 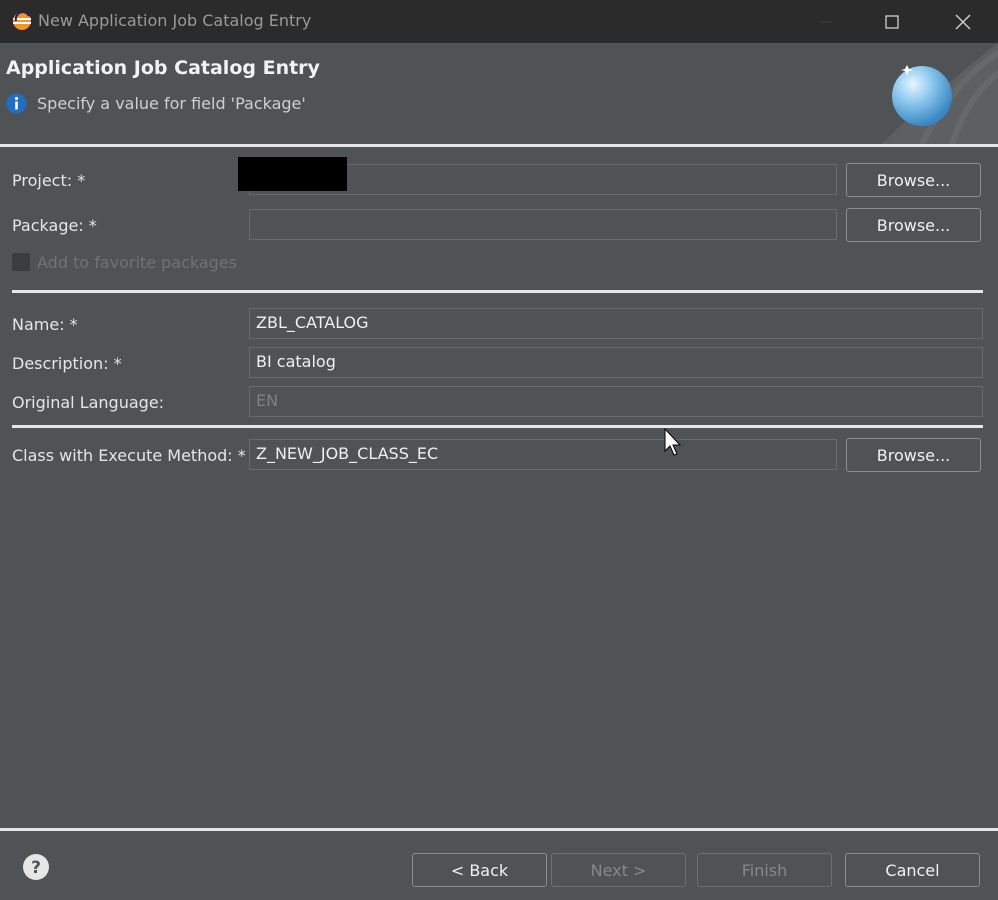 What do you see at coordinates (163, 68) in the screenshot?
I see `page-title: Application Job Catalog Entry` at bounding box center [163, 68].